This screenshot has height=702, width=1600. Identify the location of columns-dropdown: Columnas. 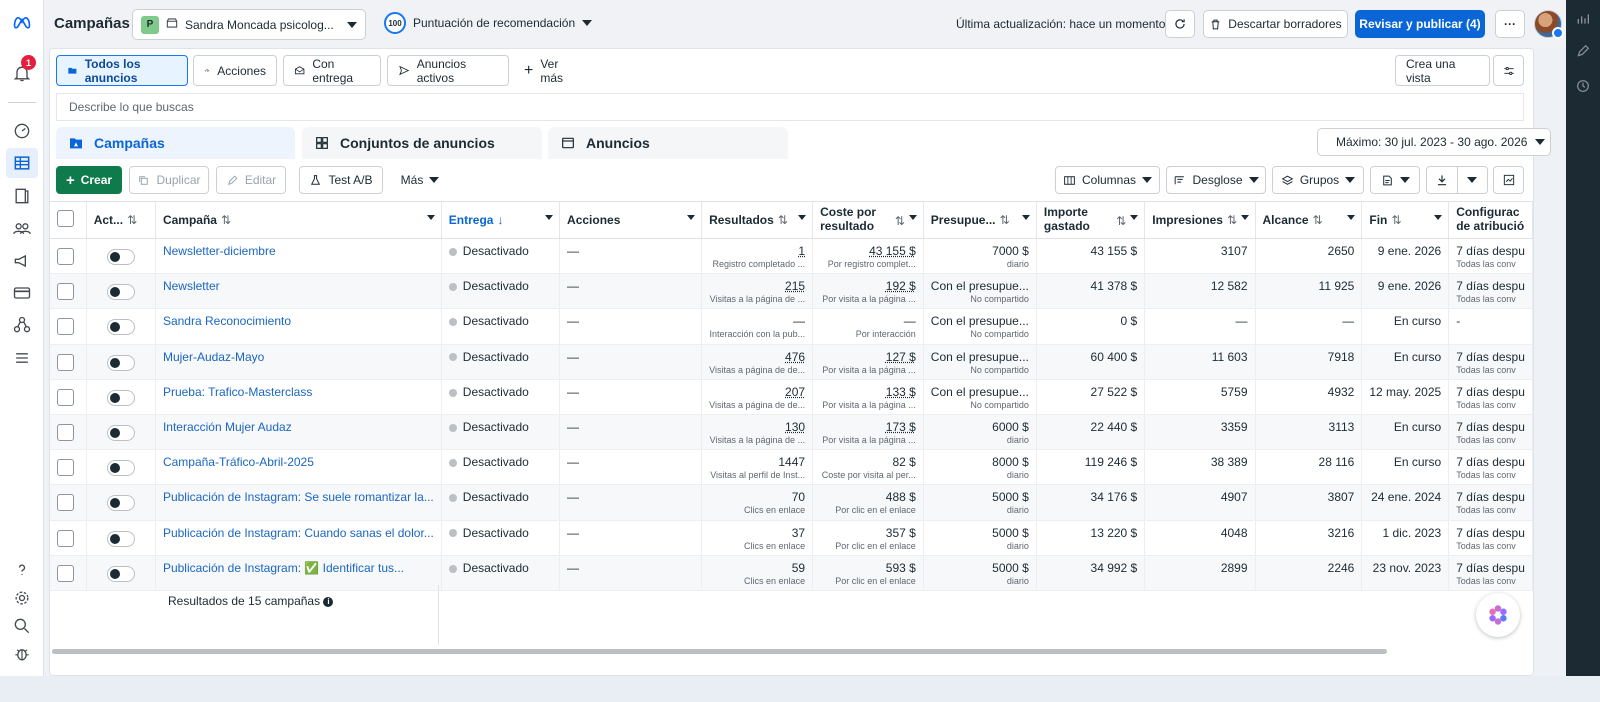
(1107, 180).